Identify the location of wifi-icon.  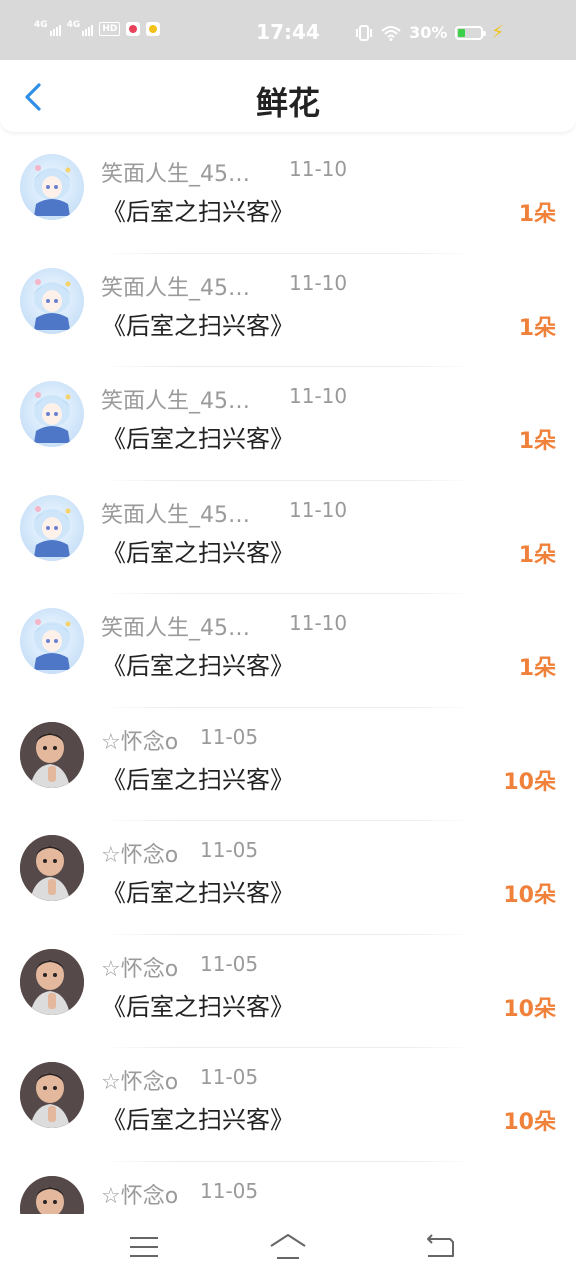
(391, 33).